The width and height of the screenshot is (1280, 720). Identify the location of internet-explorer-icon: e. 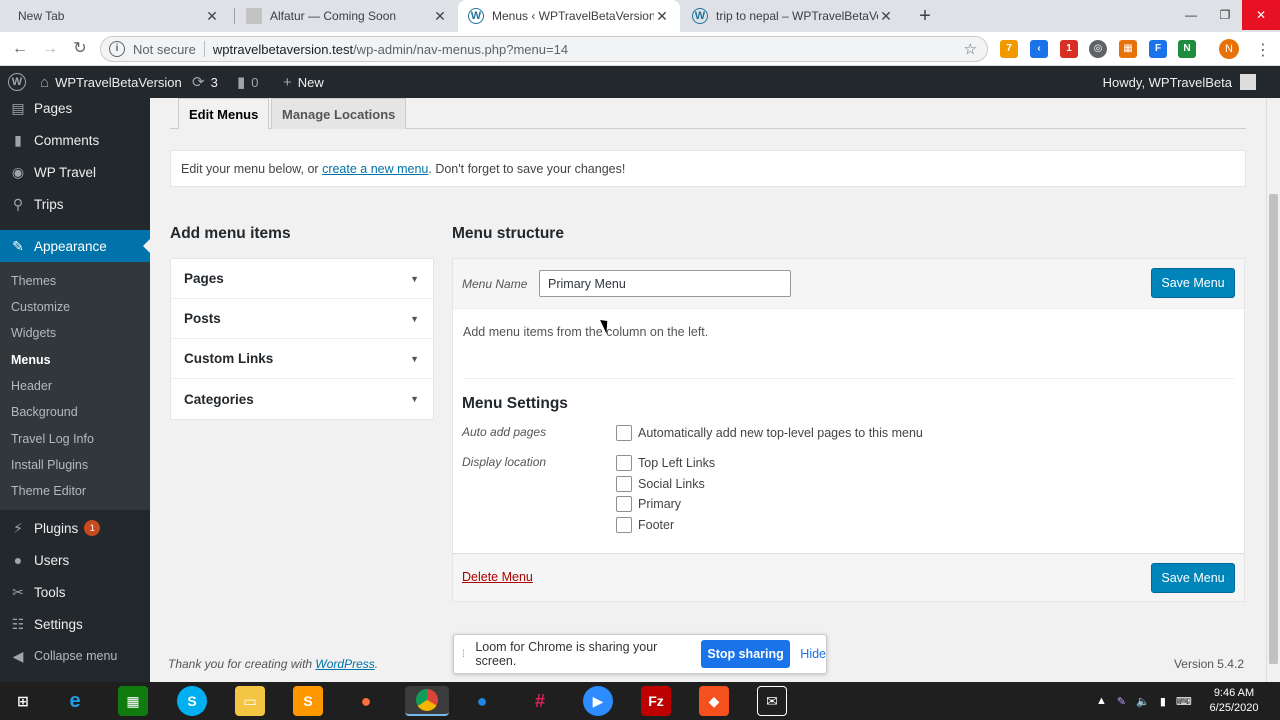
(75, 701).